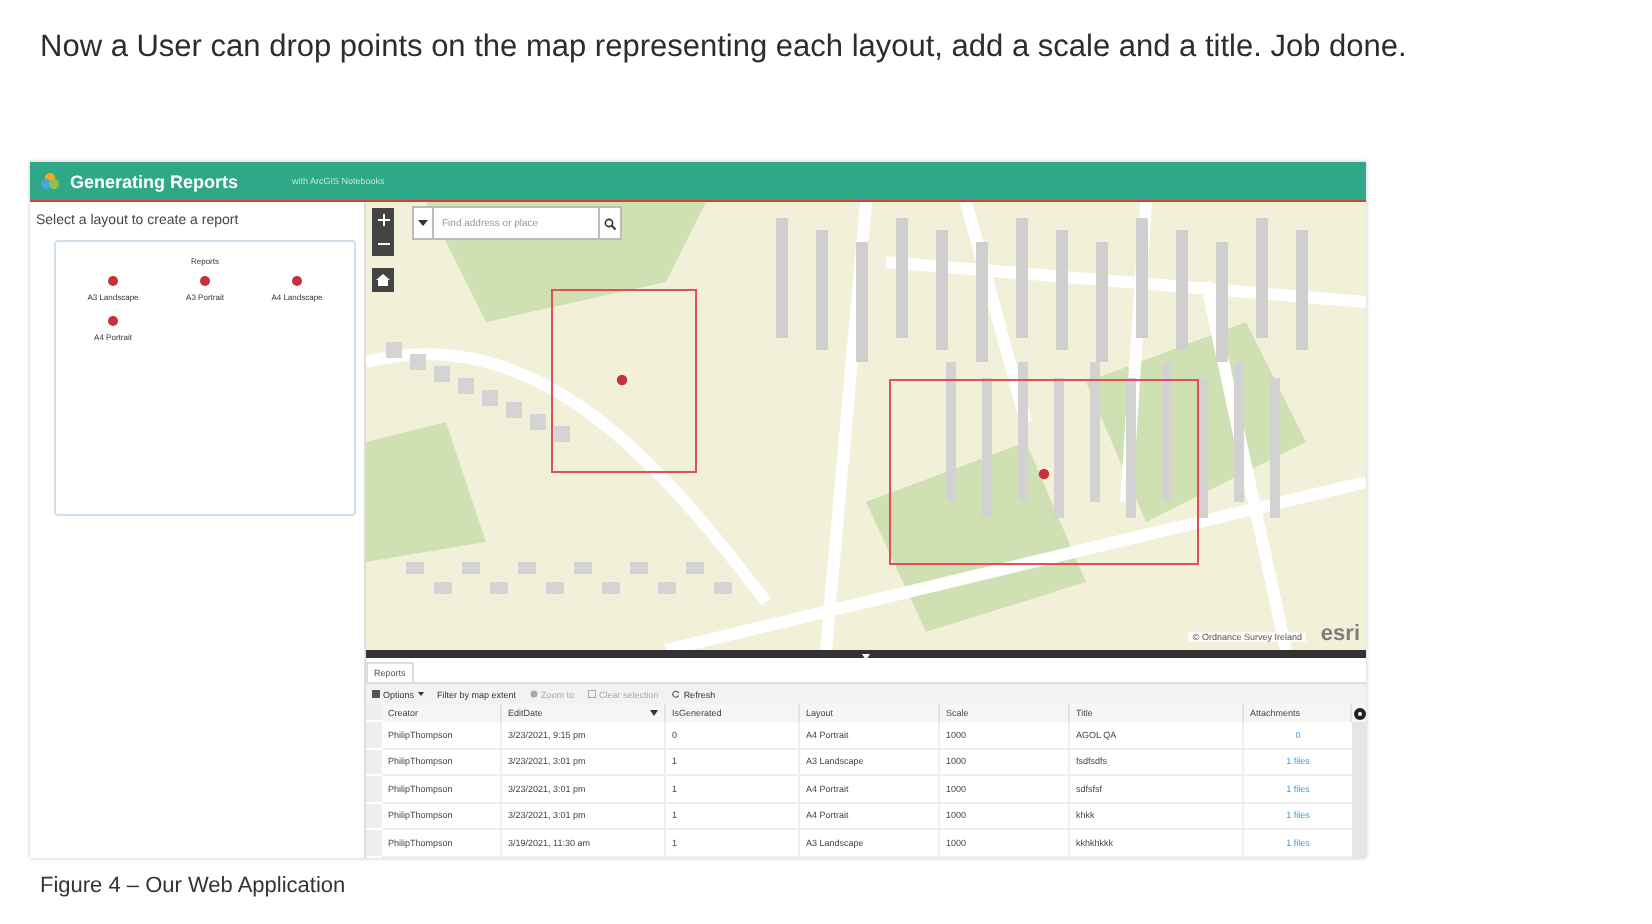  I want to click on source-dropdown-button, so click(423, 223).